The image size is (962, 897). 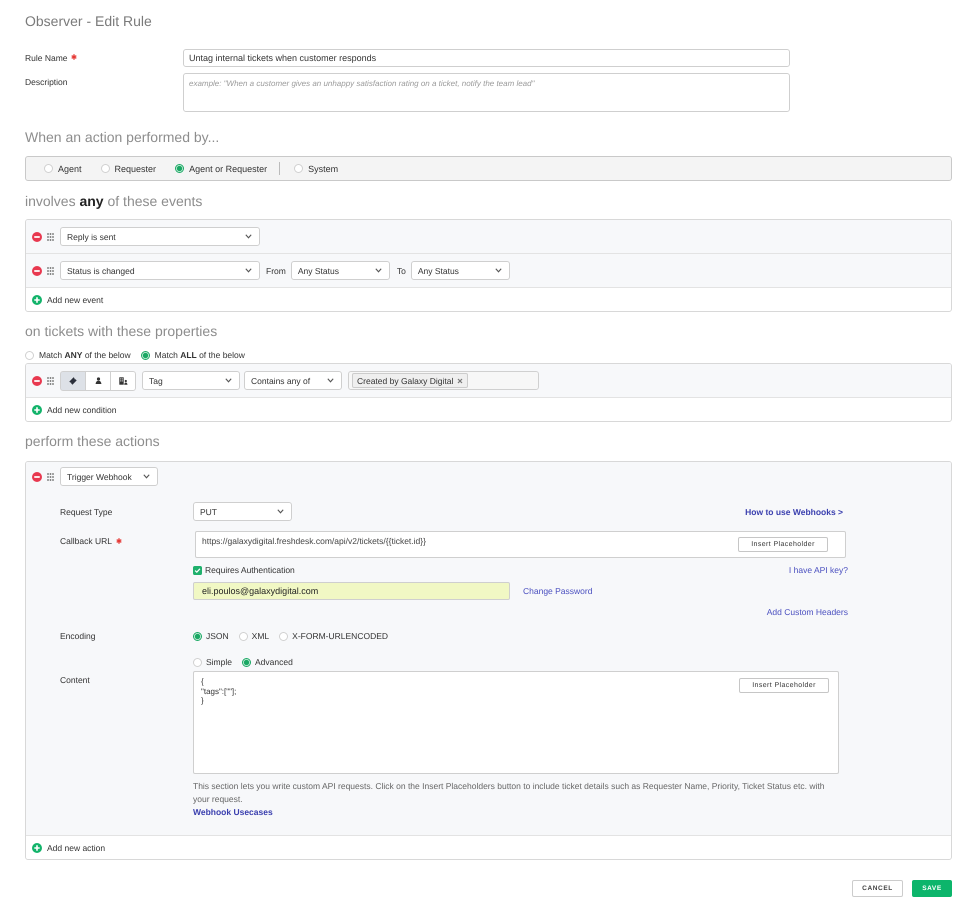 I want to click on radio-option: Match ALL of the below, so click(x=192, y=355).